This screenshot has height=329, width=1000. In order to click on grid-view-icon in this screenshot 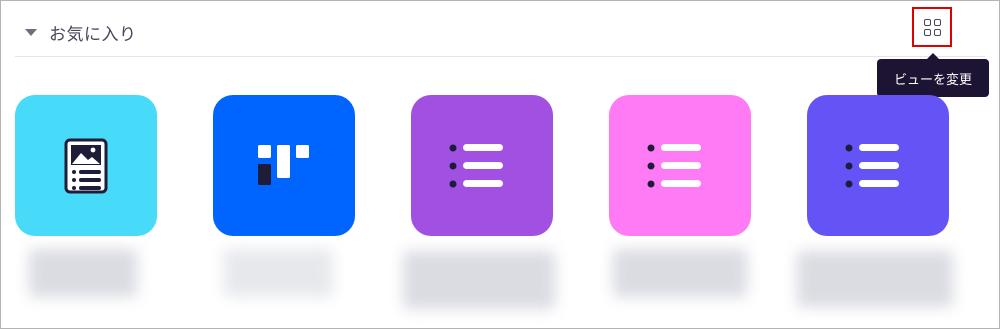, I will do `click(932, 27)`.